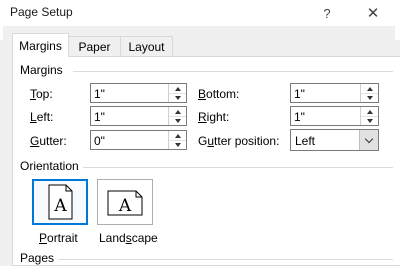 The width and height of the screenshot is (400, 266). Describe the element at coordinates (41, 70) in the screenshot. I see `margins-heading: Margins` at that location.